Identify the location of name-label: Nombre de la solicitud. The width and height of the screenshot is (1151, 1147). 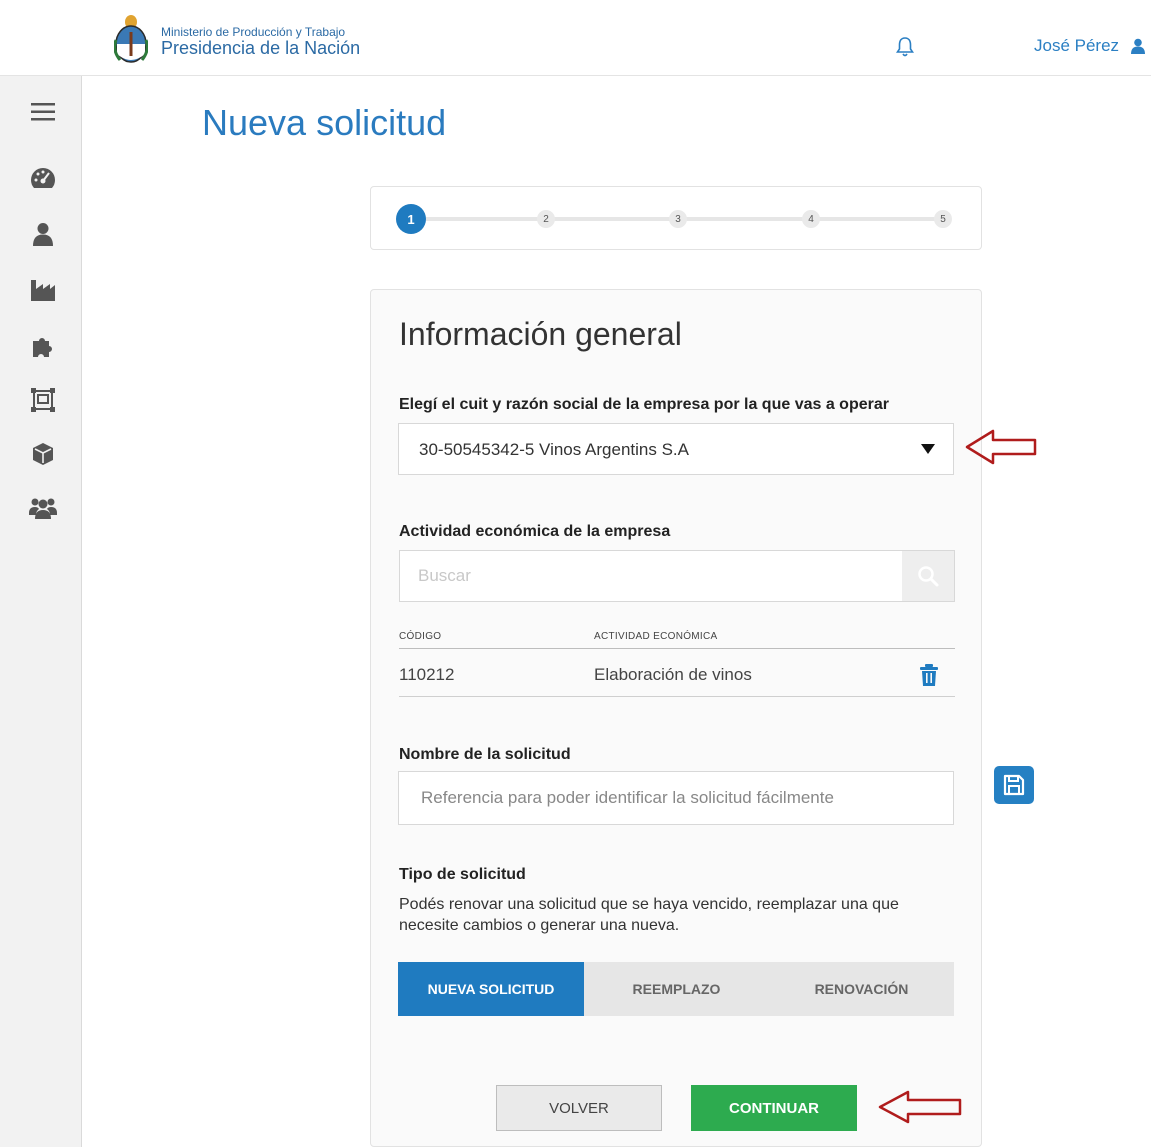
(485, 754).